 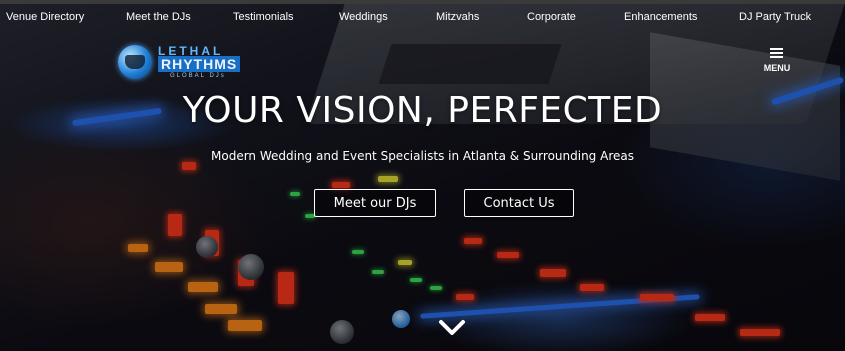 What do you see at coordinates (519, 203) in the screenshot?
I see `contact-us-button: Contact Us` at bounding box center [519, 203].